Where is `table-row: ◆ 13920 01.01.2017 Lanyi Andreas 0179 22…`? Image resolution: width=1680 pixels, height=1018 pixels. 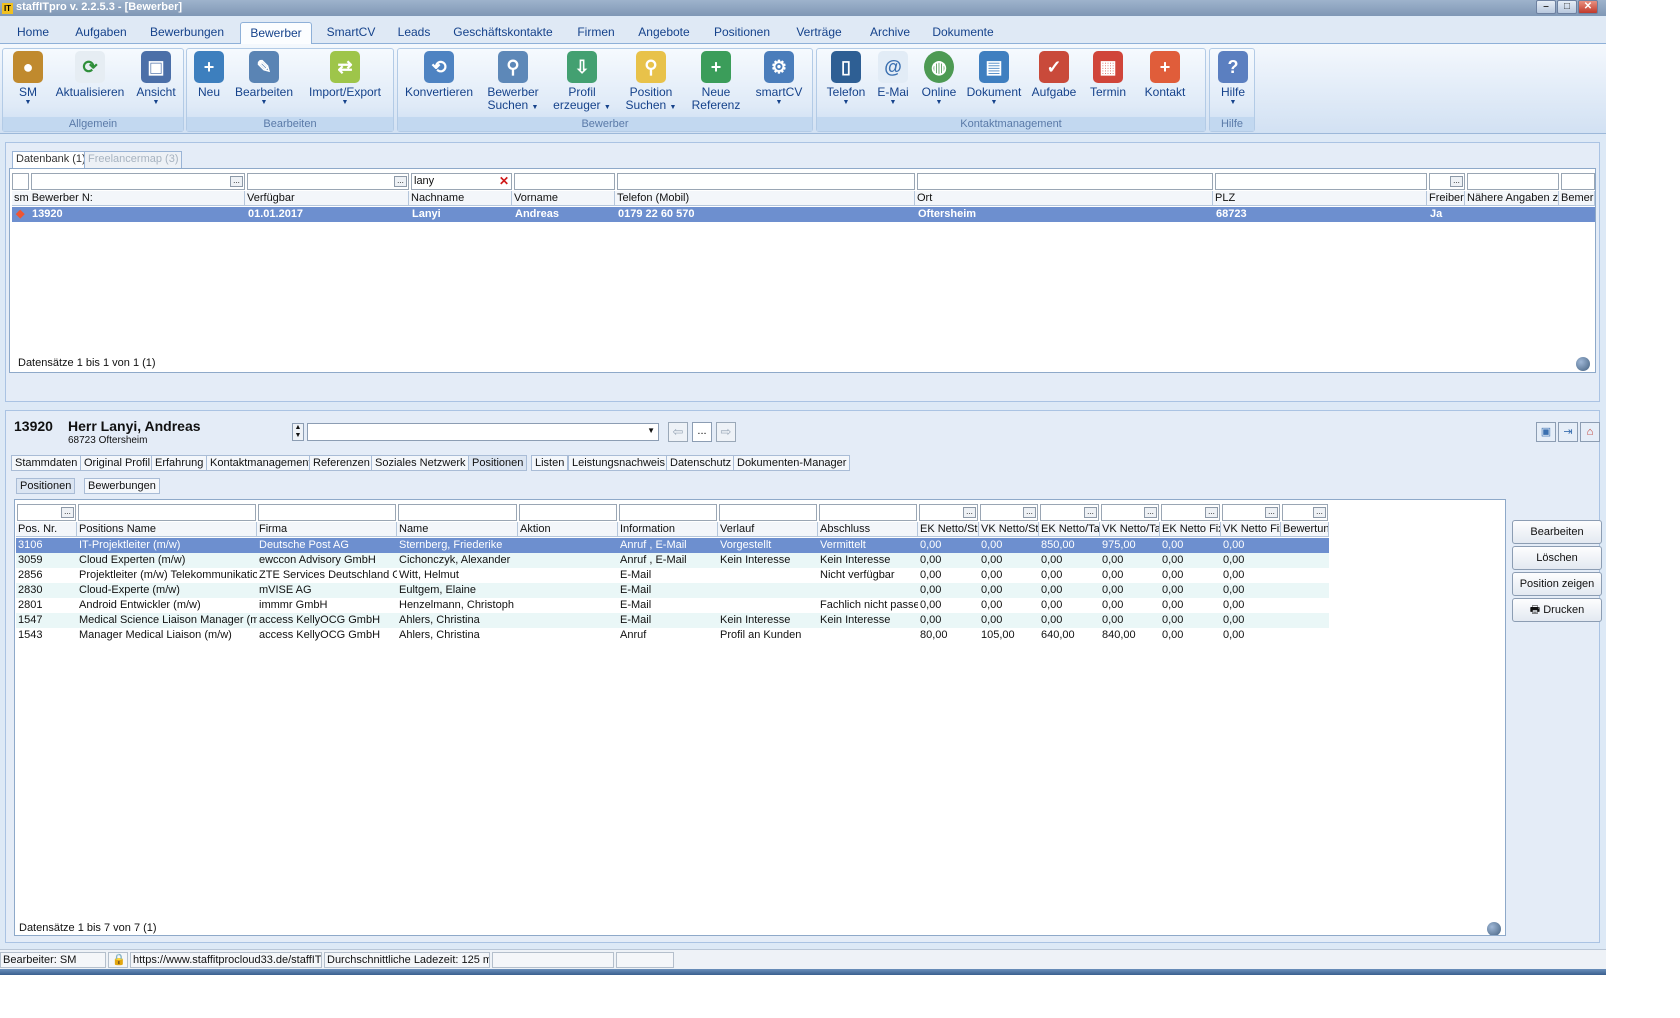
table-row: ◆ 13920 01.01.2017 Lanyi Andreas 0179 22… is located at coordinates (803, 214).